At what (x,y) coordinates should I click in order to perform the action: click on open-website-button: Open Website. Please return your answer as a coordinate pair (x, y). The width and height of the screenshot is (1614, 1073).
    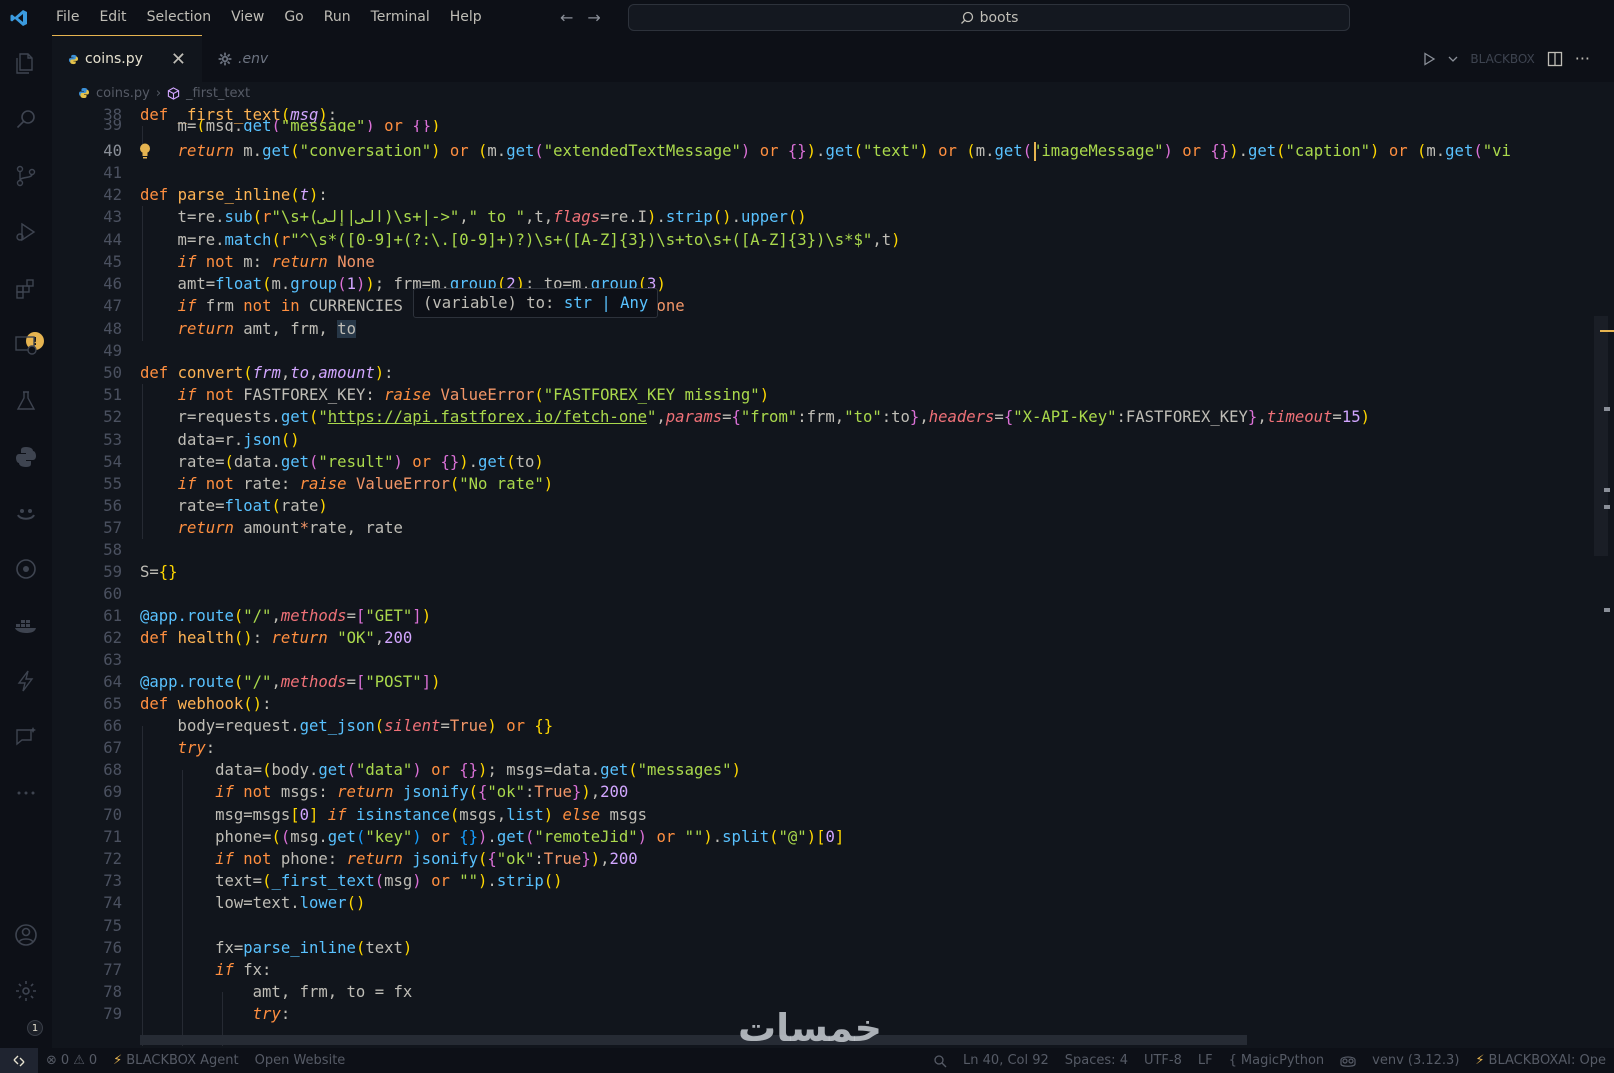
    Looking at the image, I should click on (300, 1060).